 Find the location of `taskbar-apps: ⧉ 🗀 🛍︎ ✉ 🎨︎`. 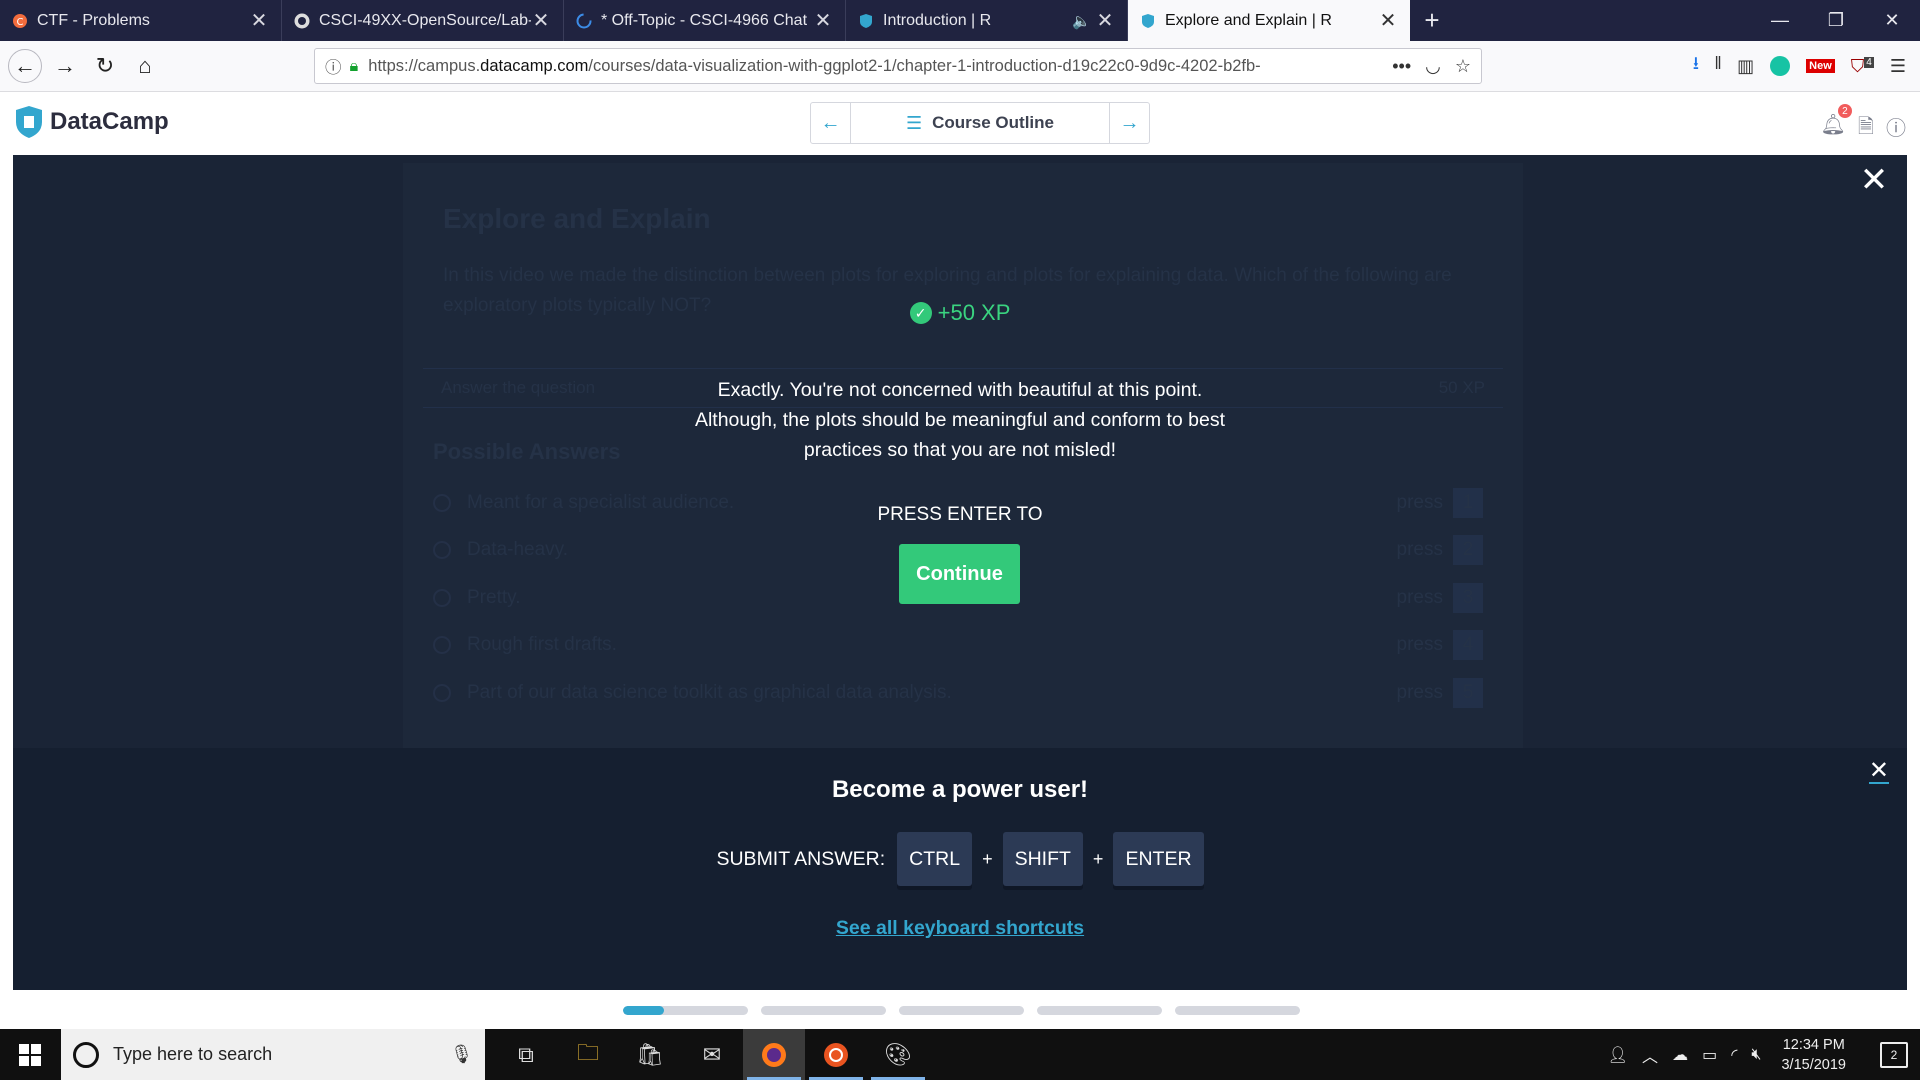

taskbar-apps: ⧉ 🗀 🛍︎ ✉ 🎨︎ is located at coordinates (712, 1054).